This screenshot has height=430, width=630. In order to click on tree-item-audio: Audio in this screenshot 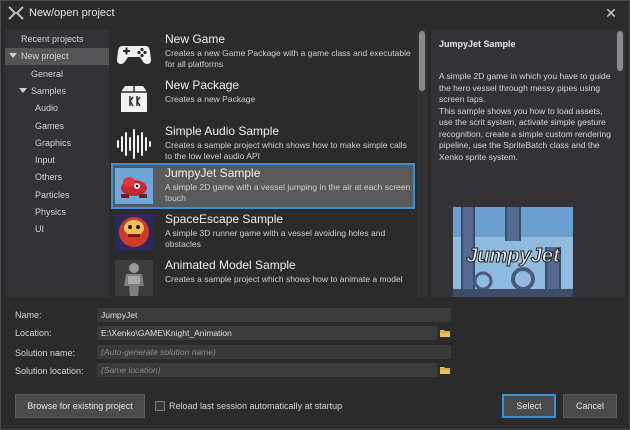, I will do `click(57, 108)`.